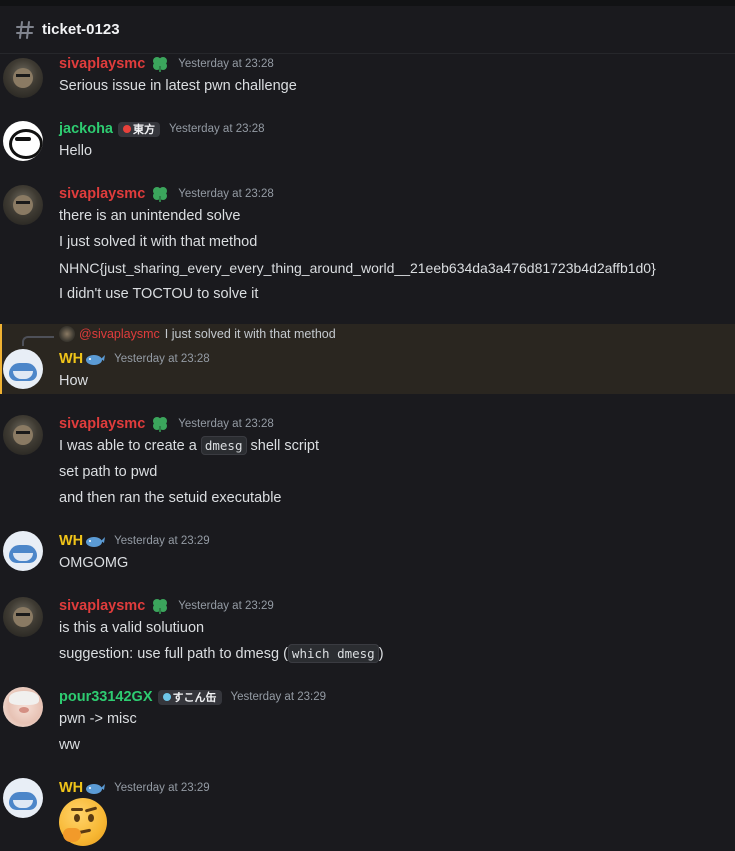  Describe the element at coordinates (178, 86) in the screenshot. I see `message-text: Serious issue in latest pwn challenge` at that location.